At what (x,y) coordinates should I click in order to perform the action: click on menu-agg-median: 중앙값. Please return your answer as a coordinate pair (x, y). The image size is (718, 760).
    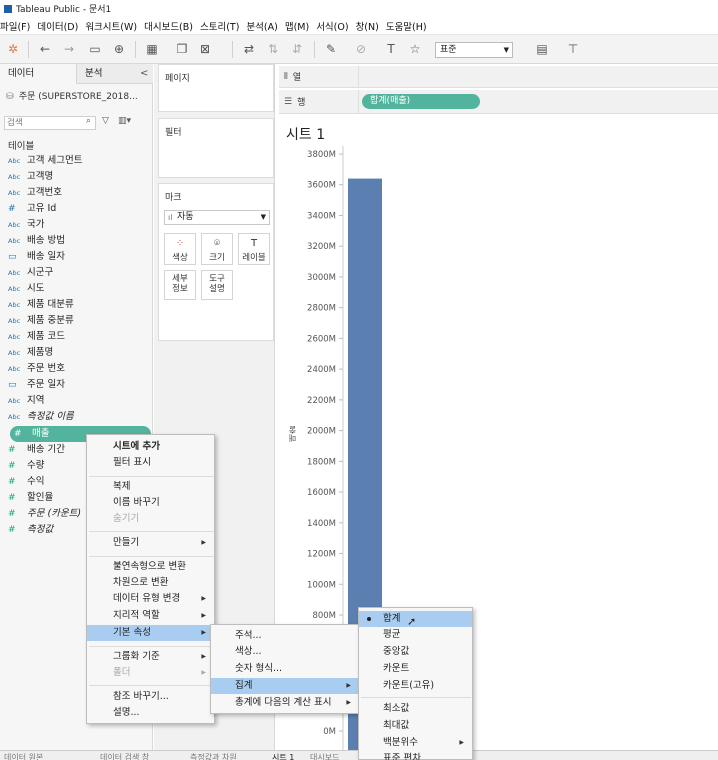
    Looking at the image, I should click on (415, 652).